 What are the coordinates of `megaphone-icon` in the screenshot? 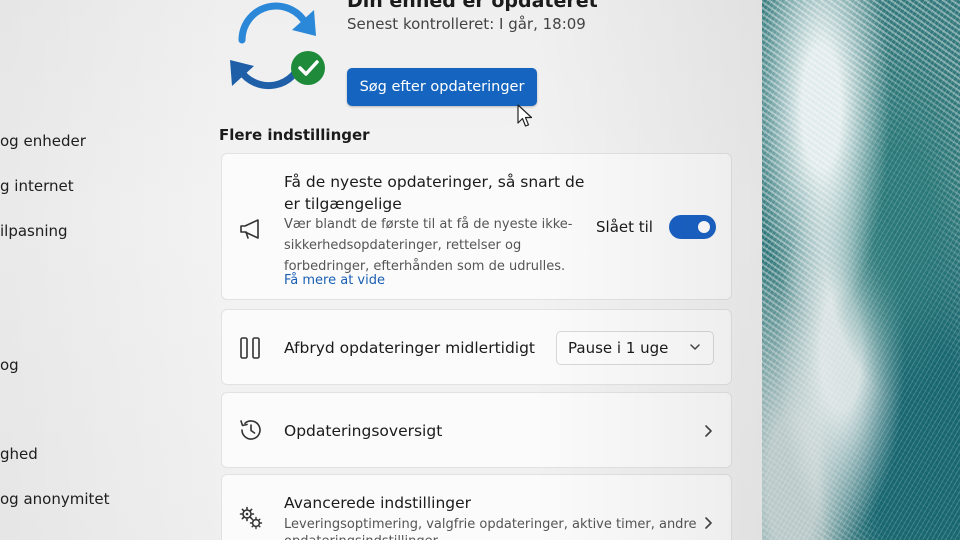 It's located at (249, 229).